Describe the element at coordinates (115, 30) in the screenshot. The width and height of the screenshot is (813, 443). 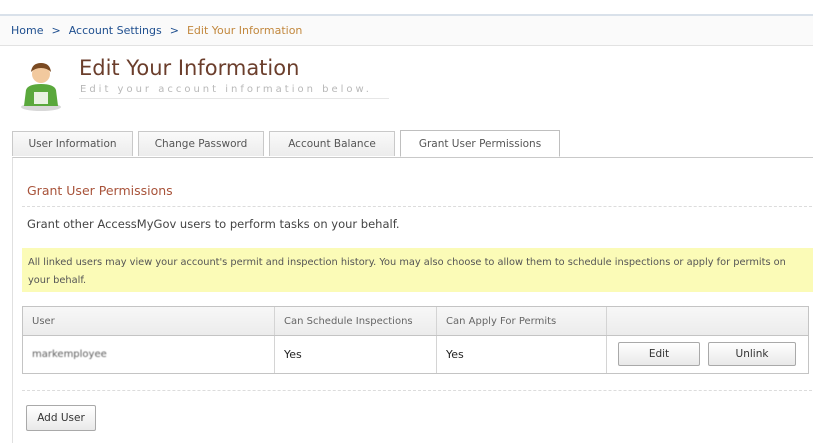
I see `breadcrumb-account-settings-link: Account Settings` at that location.